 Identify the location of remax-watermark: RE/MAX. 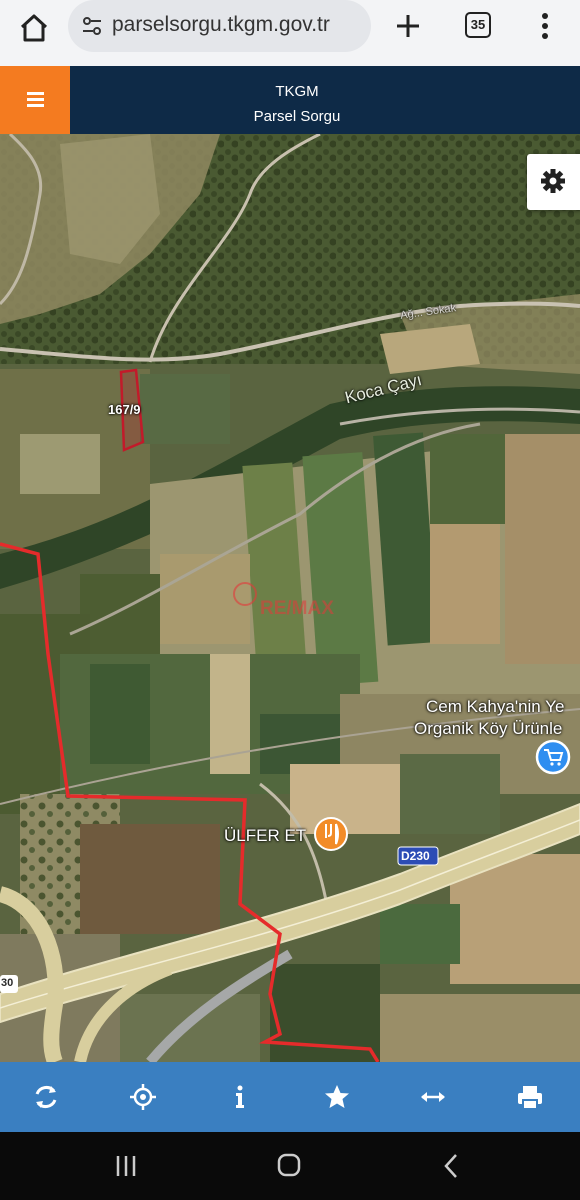
(297, 608).